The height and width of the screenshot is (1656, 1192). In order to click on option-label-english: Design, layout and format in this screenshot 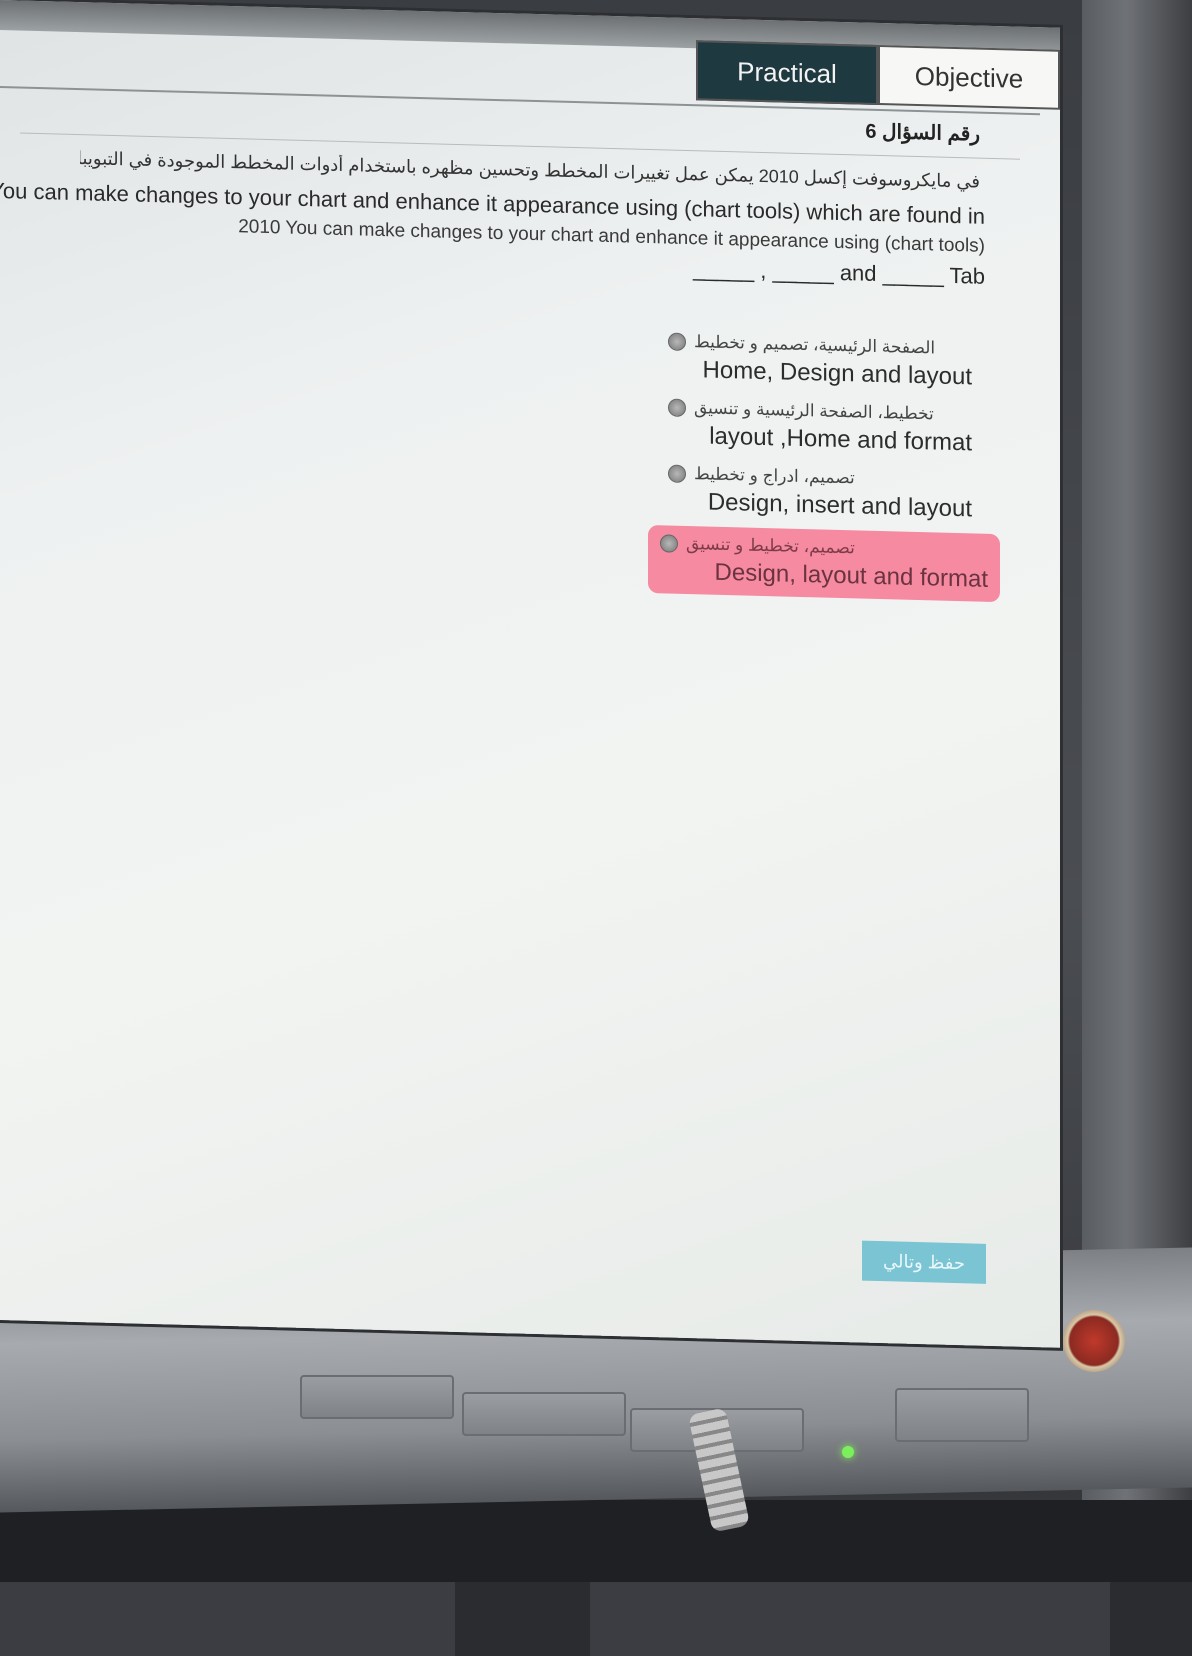, I will do `click(851, 575)`.